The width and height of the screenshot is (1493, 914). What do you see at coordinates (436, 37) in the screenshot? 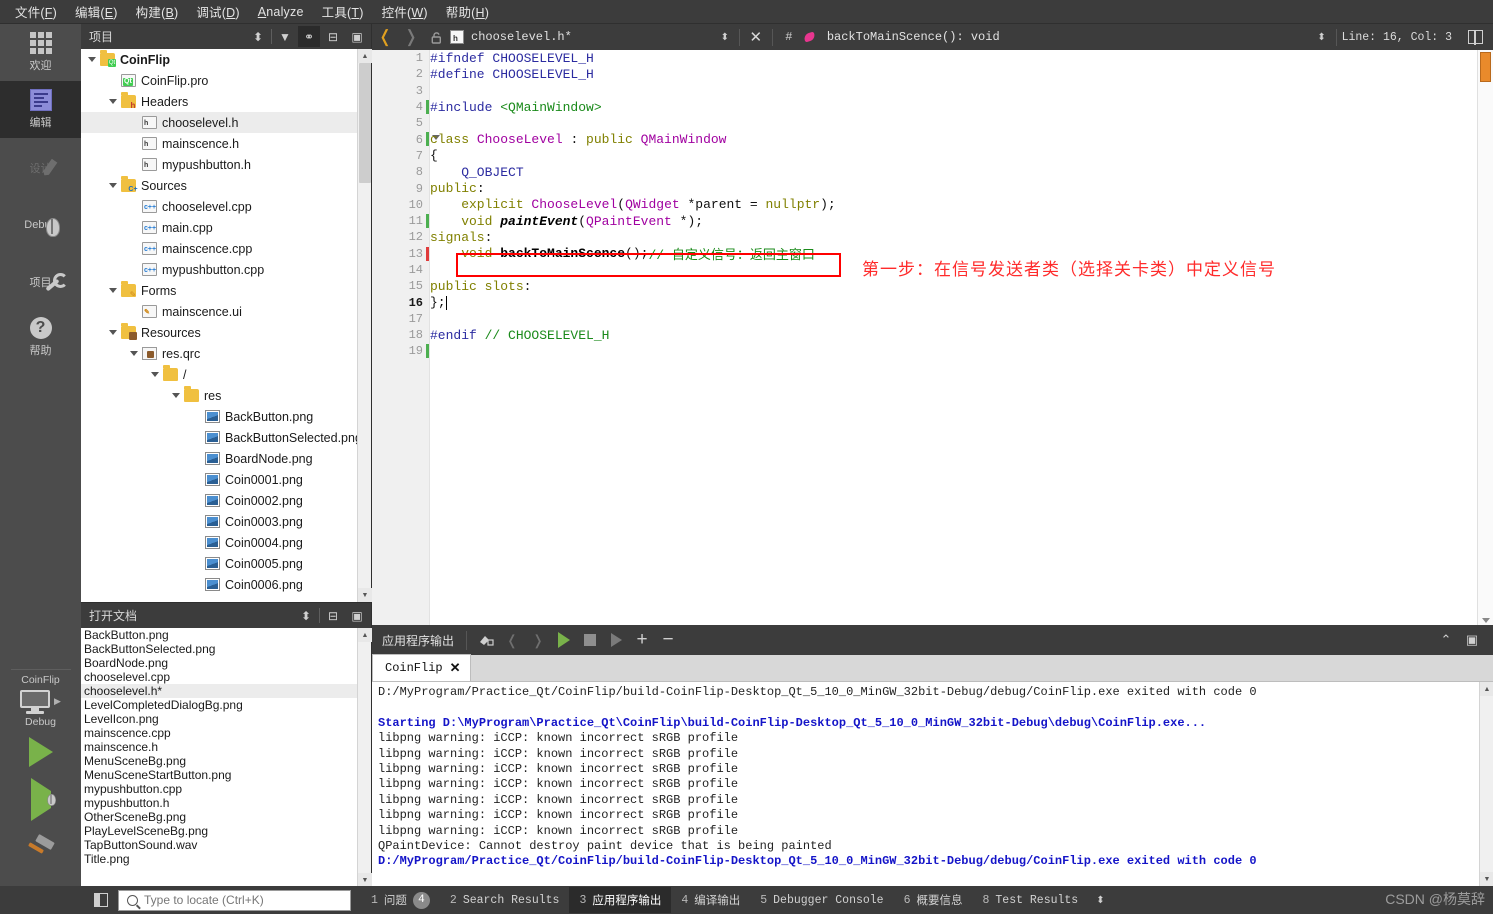
I see `lock-icon` at bounding box center [436, 37].